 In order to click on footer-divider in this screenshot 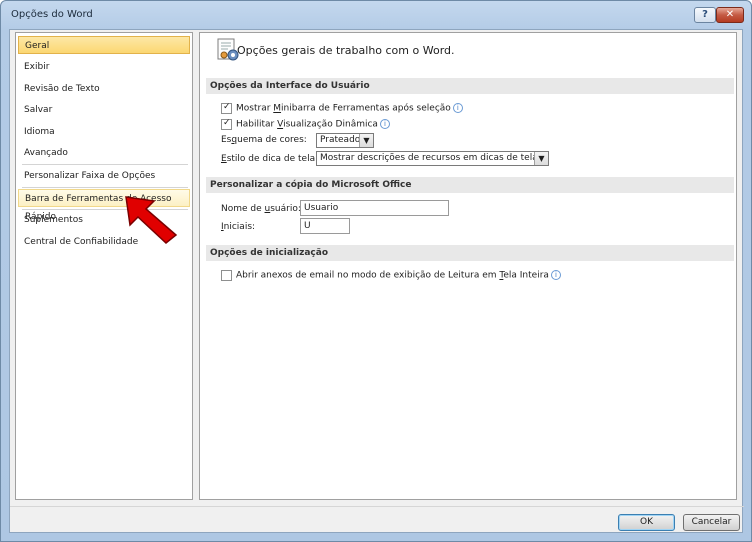, I will do `click(377, 506)`.